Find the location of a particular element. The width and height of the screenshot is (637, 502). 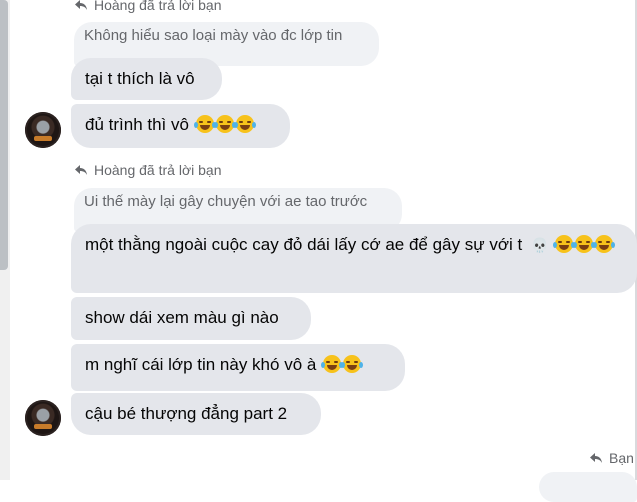

quoted-text: Không hiểu sao loại mày vào đc lớp tin is located at coordinates (213, 35).